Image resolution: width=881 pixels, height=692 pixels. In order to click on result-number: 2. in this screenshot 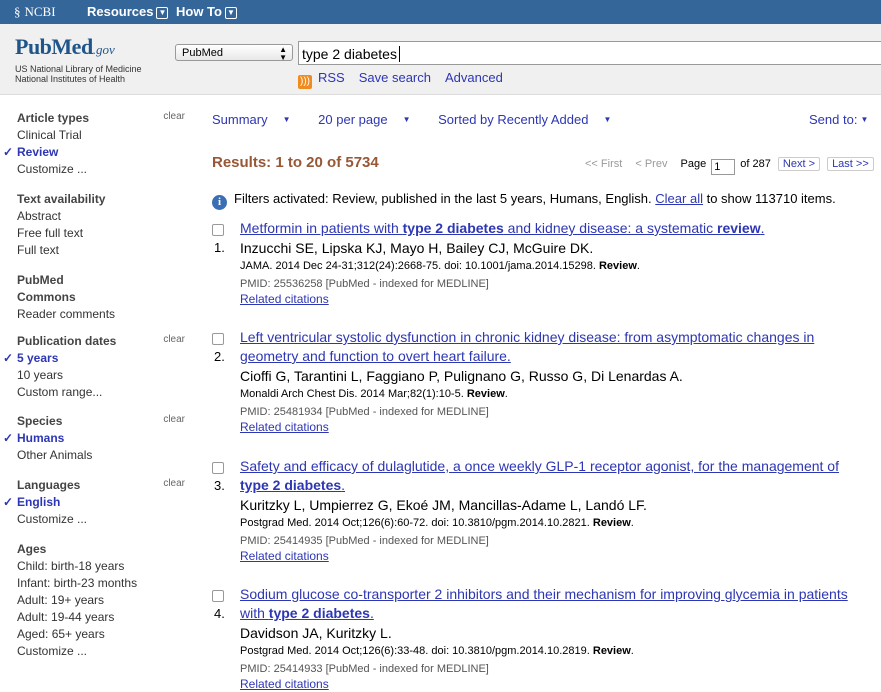, I will do `click(219, 356)`.